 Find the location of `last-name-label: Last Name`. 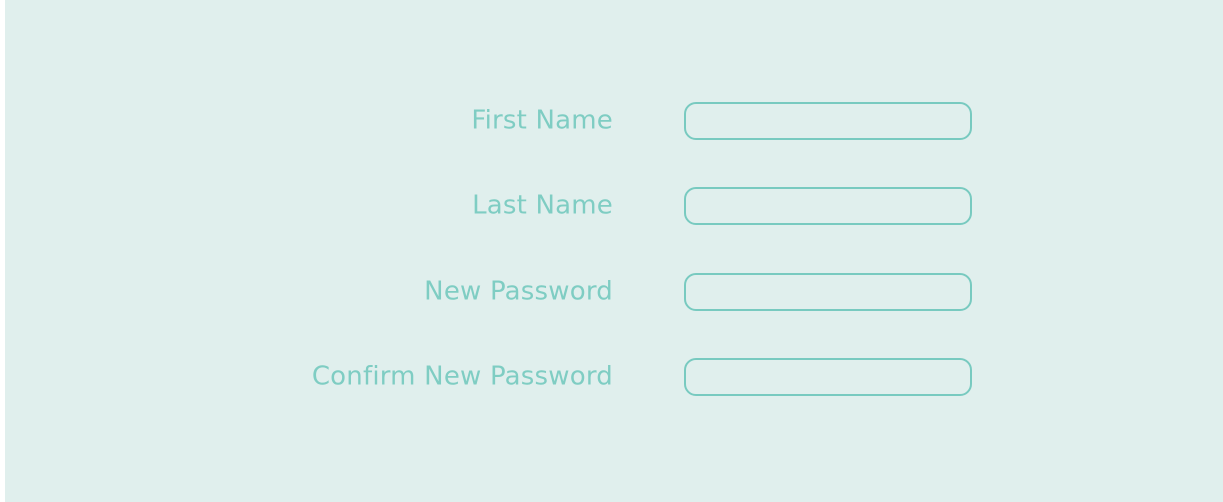

last-name-label: Last Name is located at coordinates (542, 205).